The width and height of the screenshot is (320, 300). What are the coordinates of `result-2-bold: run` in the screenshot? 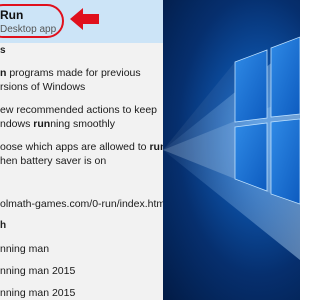 It's located at (42, 124).